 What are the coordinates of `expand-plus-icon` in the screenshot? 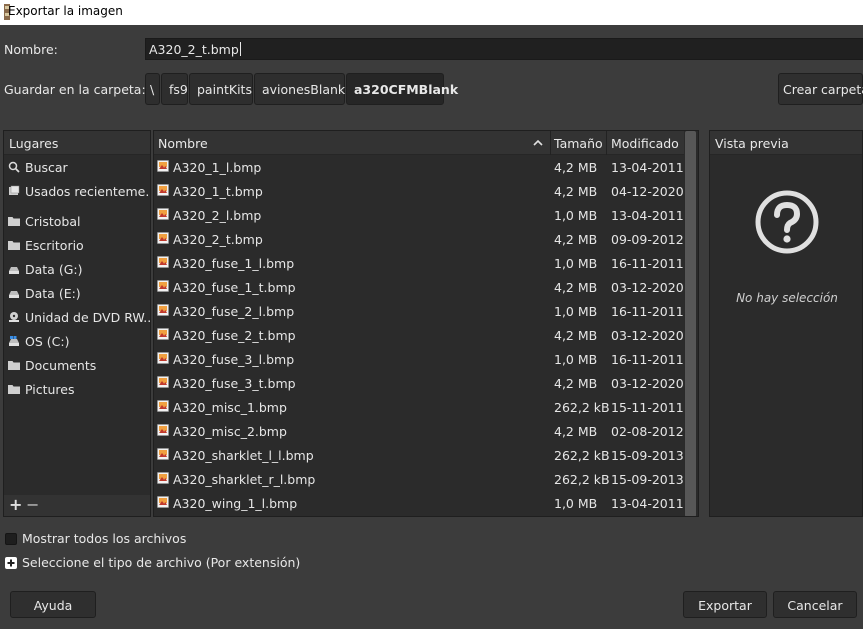 It's located at (11, 562).